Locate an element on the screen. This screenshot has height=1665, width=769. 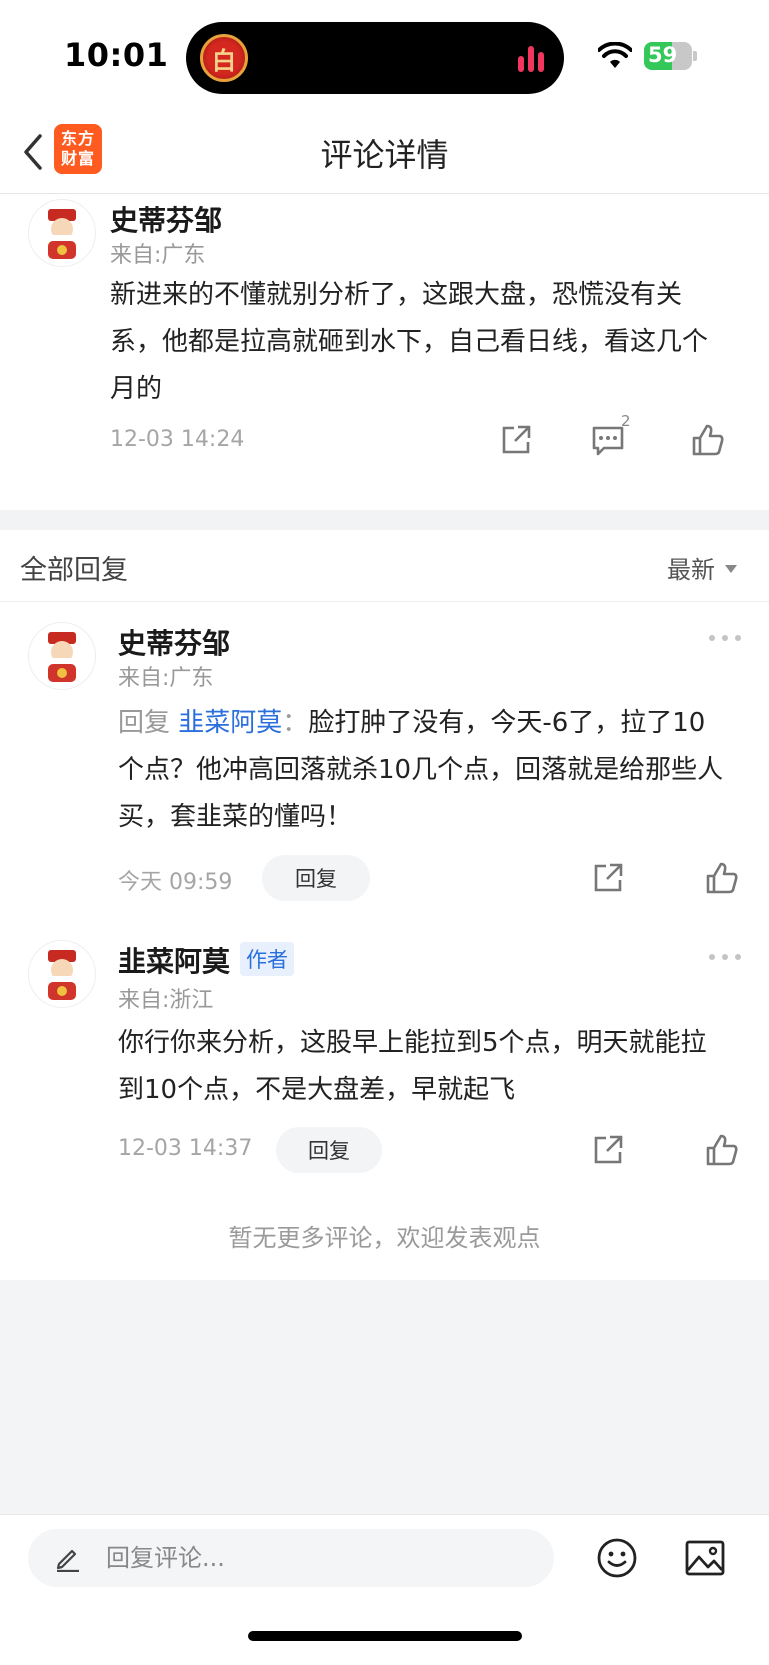
mention-link: 韭菜阿莫 is located at coordinates (230, 723).